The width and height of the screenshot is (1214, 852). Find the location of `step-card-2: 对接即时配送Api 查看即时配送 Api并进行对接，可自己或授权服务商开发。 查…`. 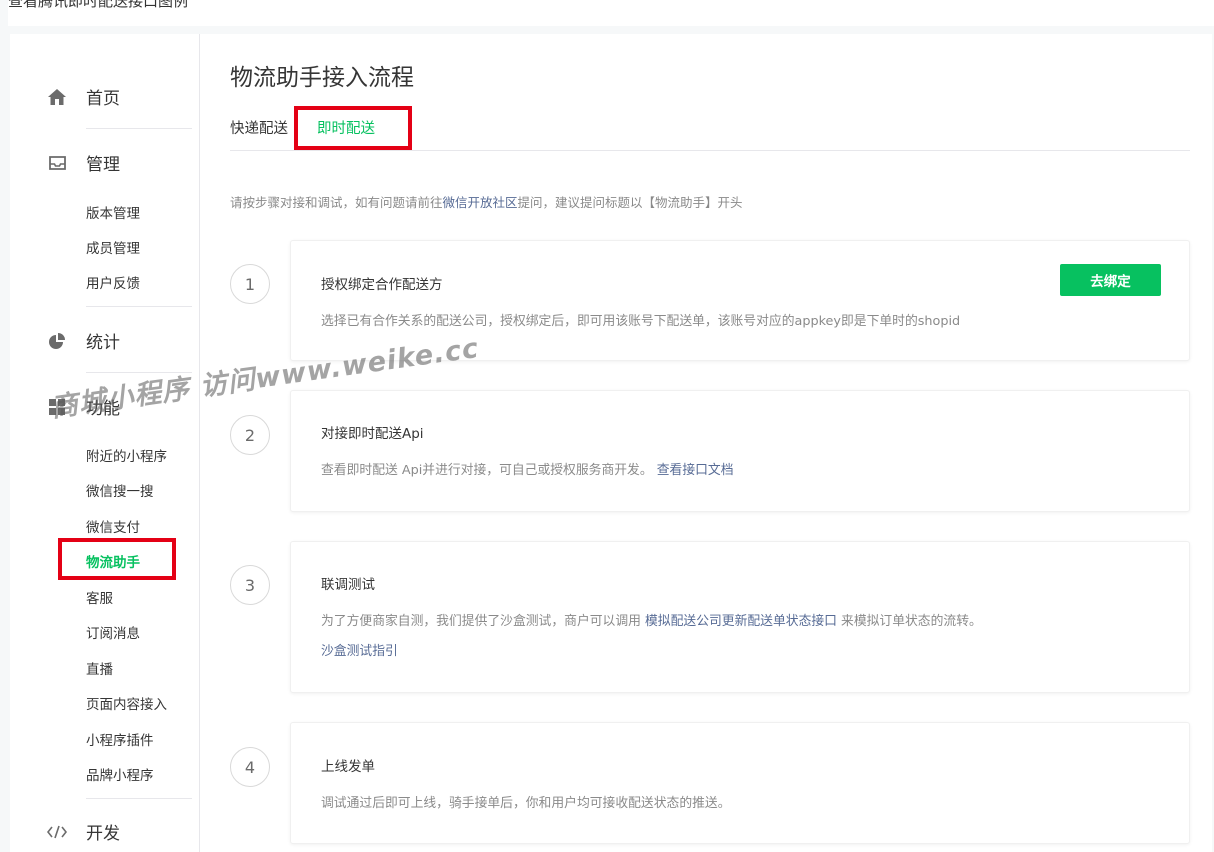

step-card-2: 对接即时配送Api 查看即时配送 Api并进行对接，可自己或授权服务商开发。 查… is located at coordinates (740, 451).